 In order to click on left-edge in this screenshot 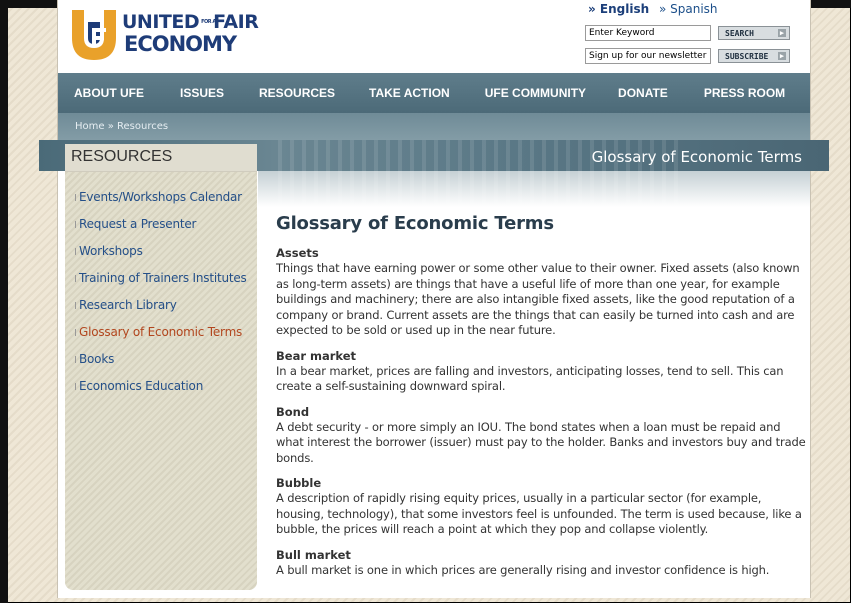, I will do `click(4, 301)`.